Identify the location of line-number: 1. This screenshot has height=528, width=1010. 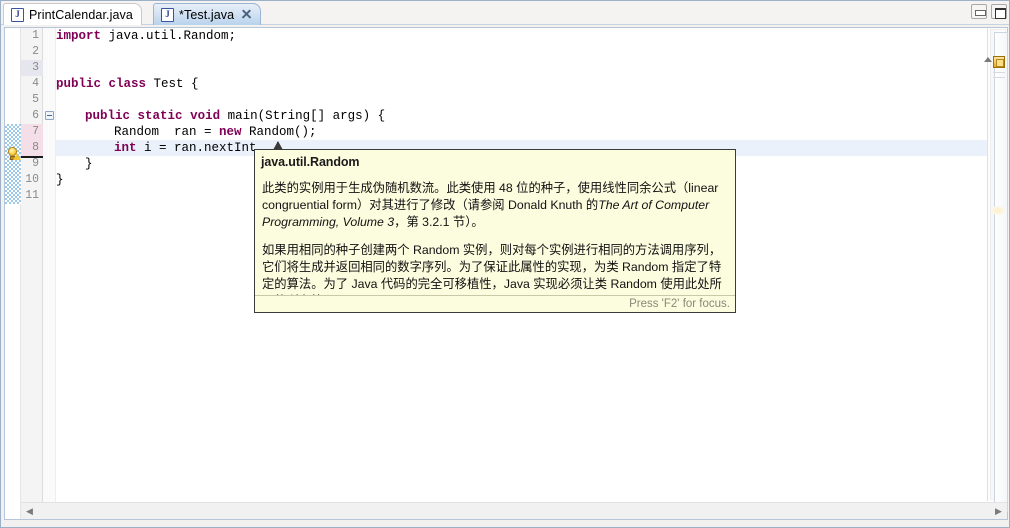
(35, 35).